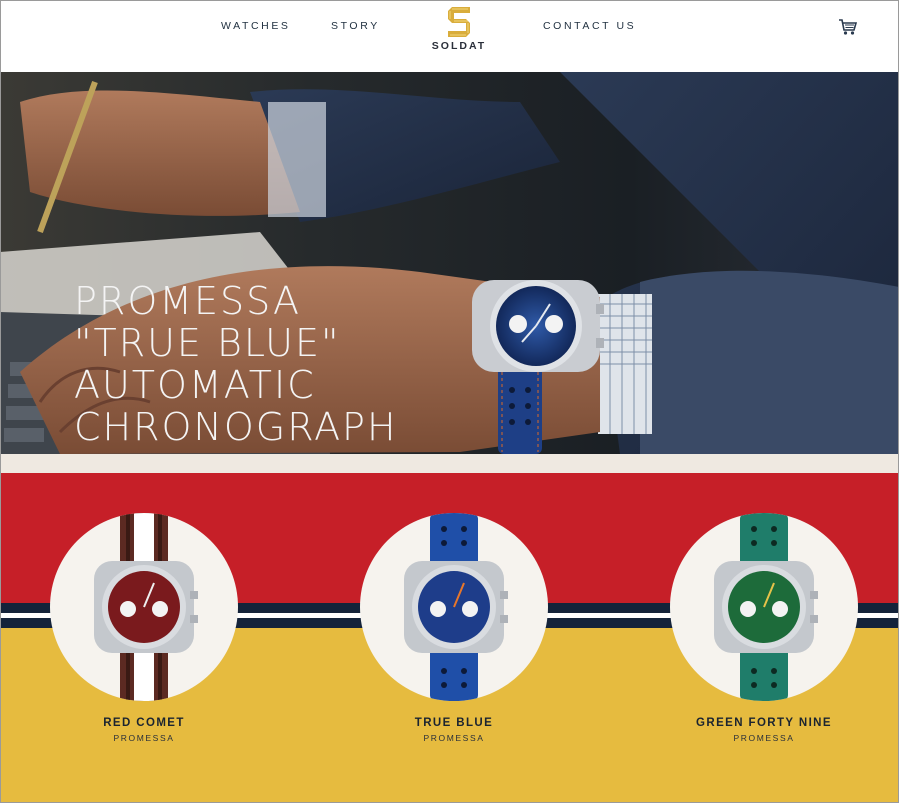 This screenshot has height=803, width=899. I want to click on site-header: WATCHES STORY SOLDAT CONTACT US, so click(449, 36).